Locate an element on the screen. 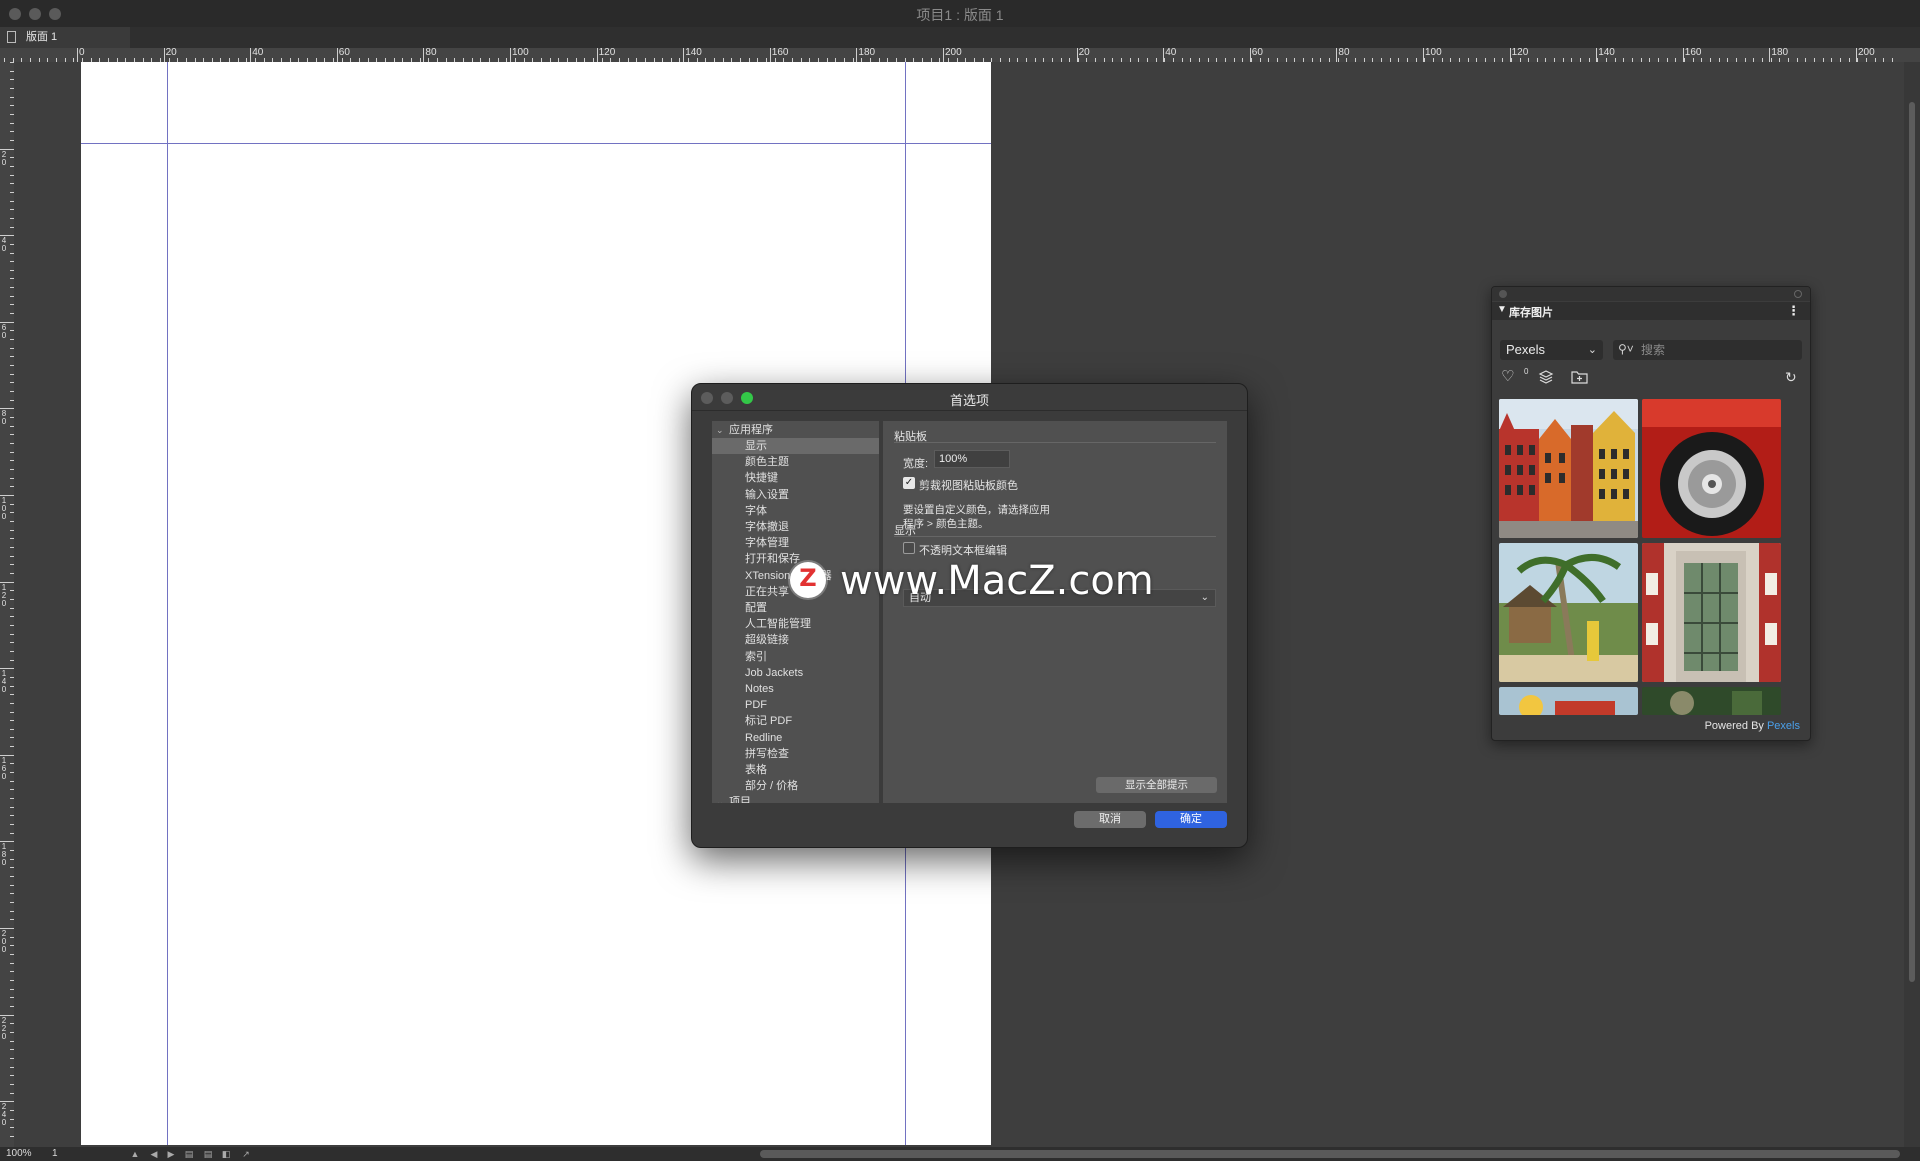  stock-search-input is located at coordinates (1716, 350).